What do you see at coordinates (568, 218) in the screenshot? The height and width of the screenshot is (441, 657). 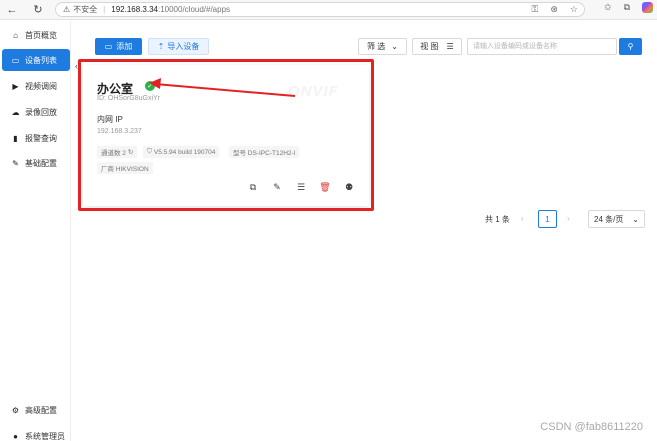 I see `next-page-icon: ›` at bounding box center [568, 218].